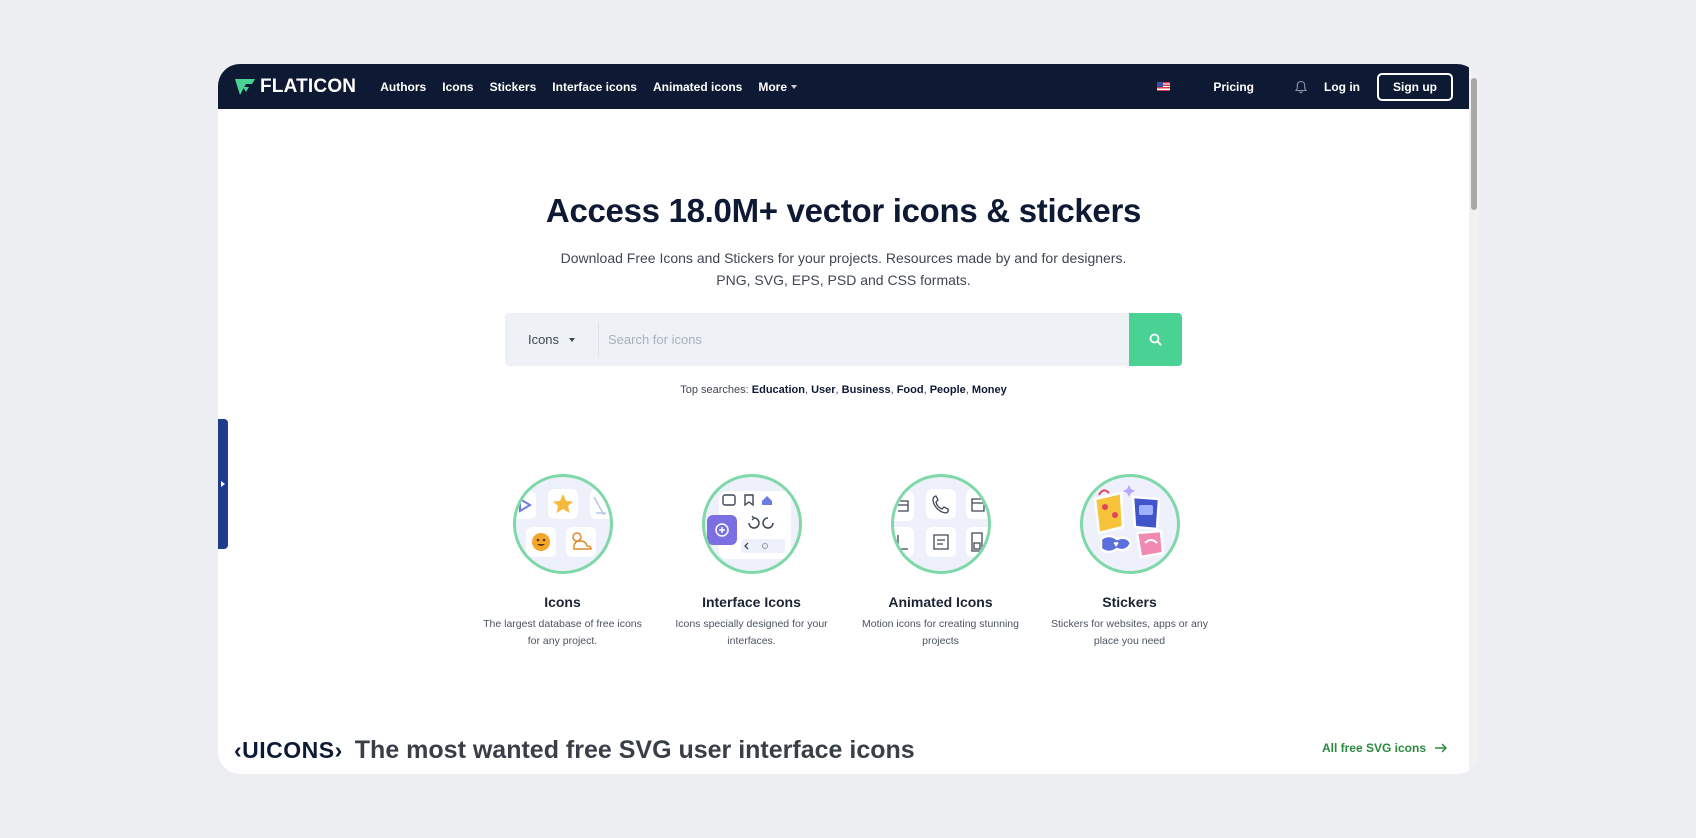 The width and height of the screenshot is (1696, 838). I want to click on flaticon-logo: FLATICON, so click(295, 87).